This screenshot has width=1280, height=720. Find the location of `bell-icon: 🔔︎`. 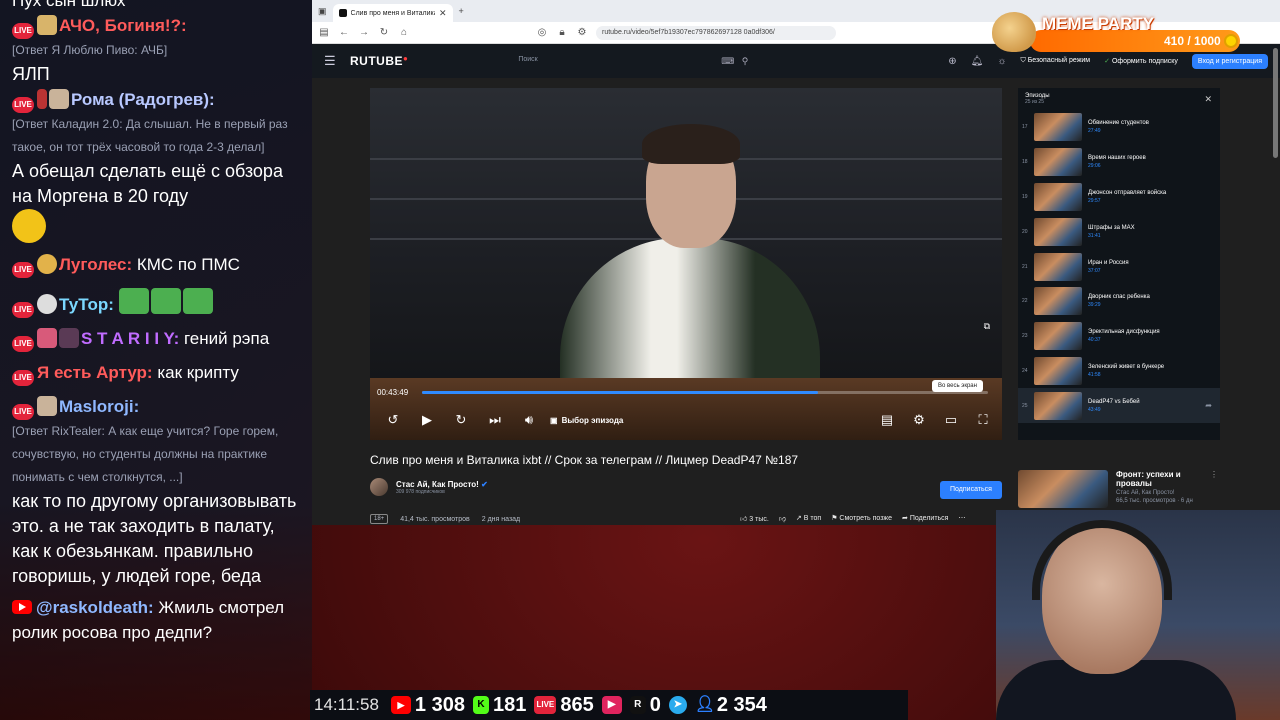

bell-icon: 🔔︎ is located at coordinates (977, 61).